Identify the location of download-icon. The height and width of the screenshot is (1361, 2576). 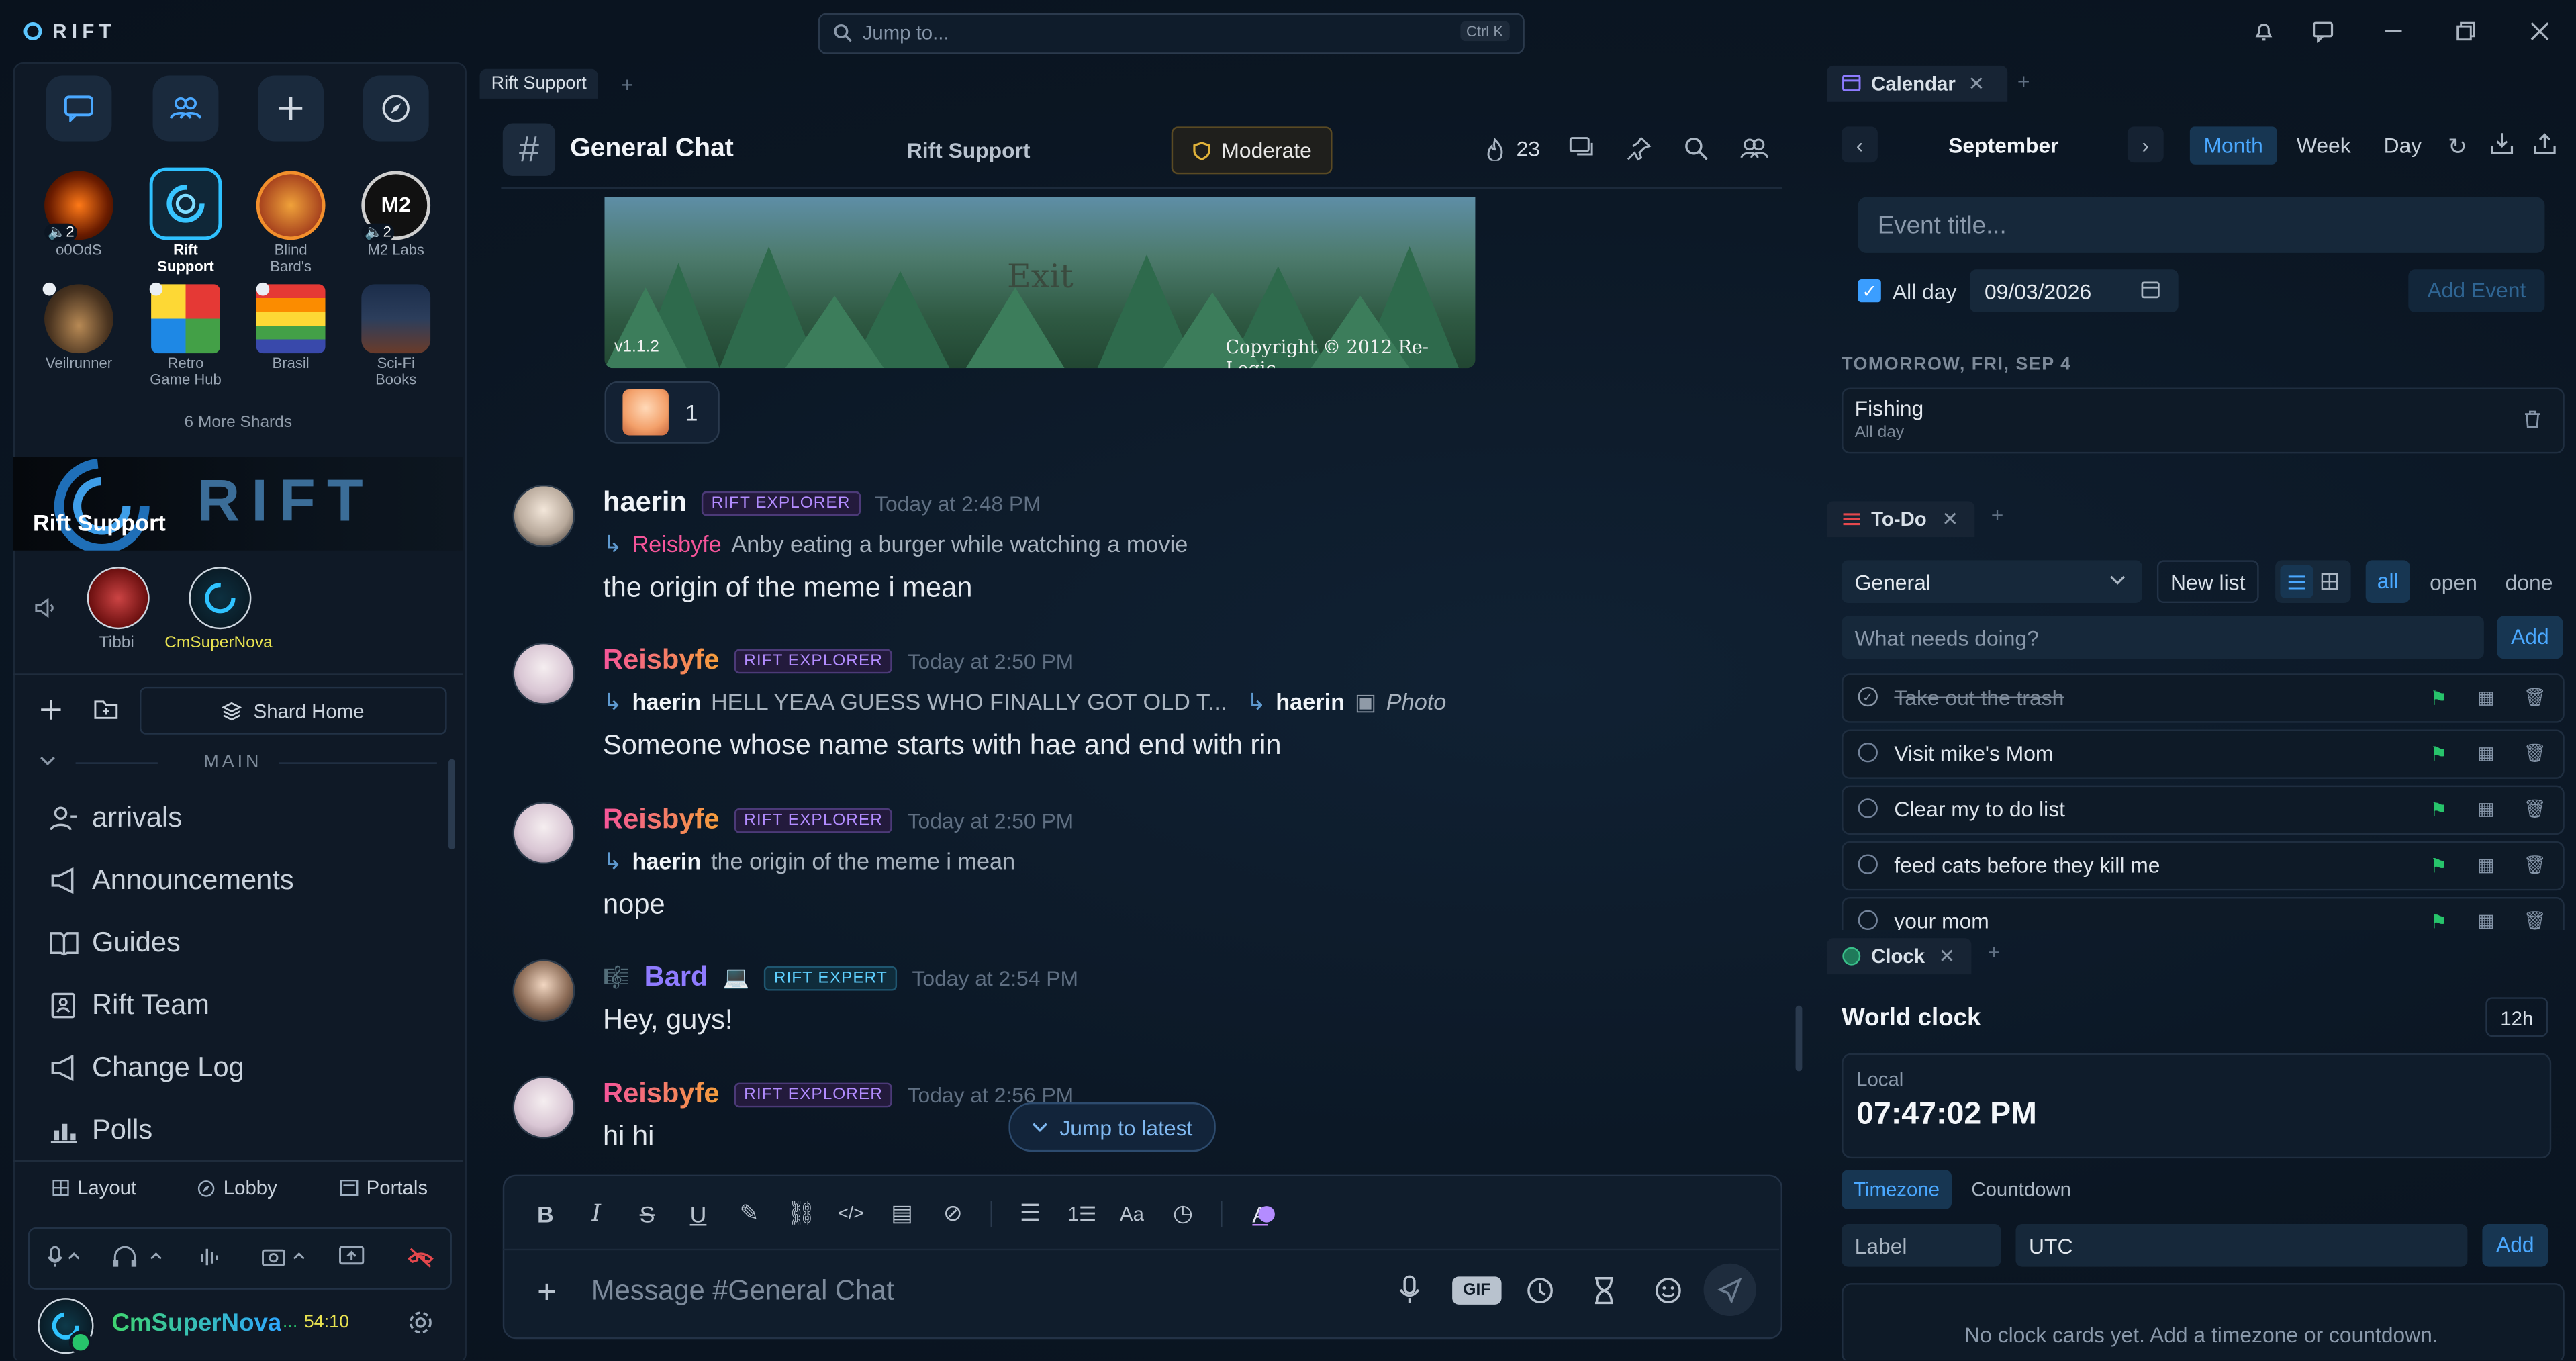
(2502, 143).